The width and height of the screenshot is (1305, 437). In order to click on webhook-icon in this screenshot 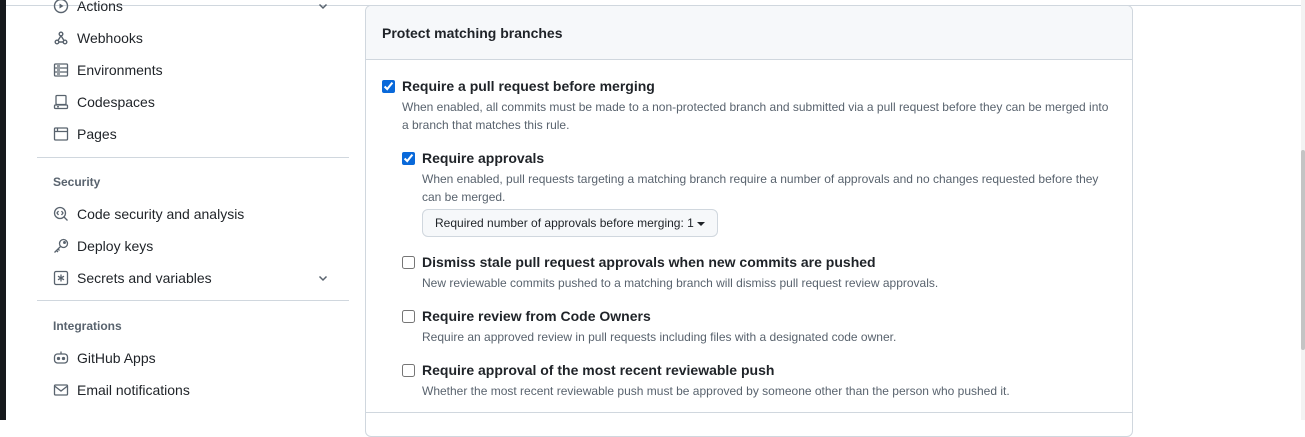, I will do `click(61, 38)`.